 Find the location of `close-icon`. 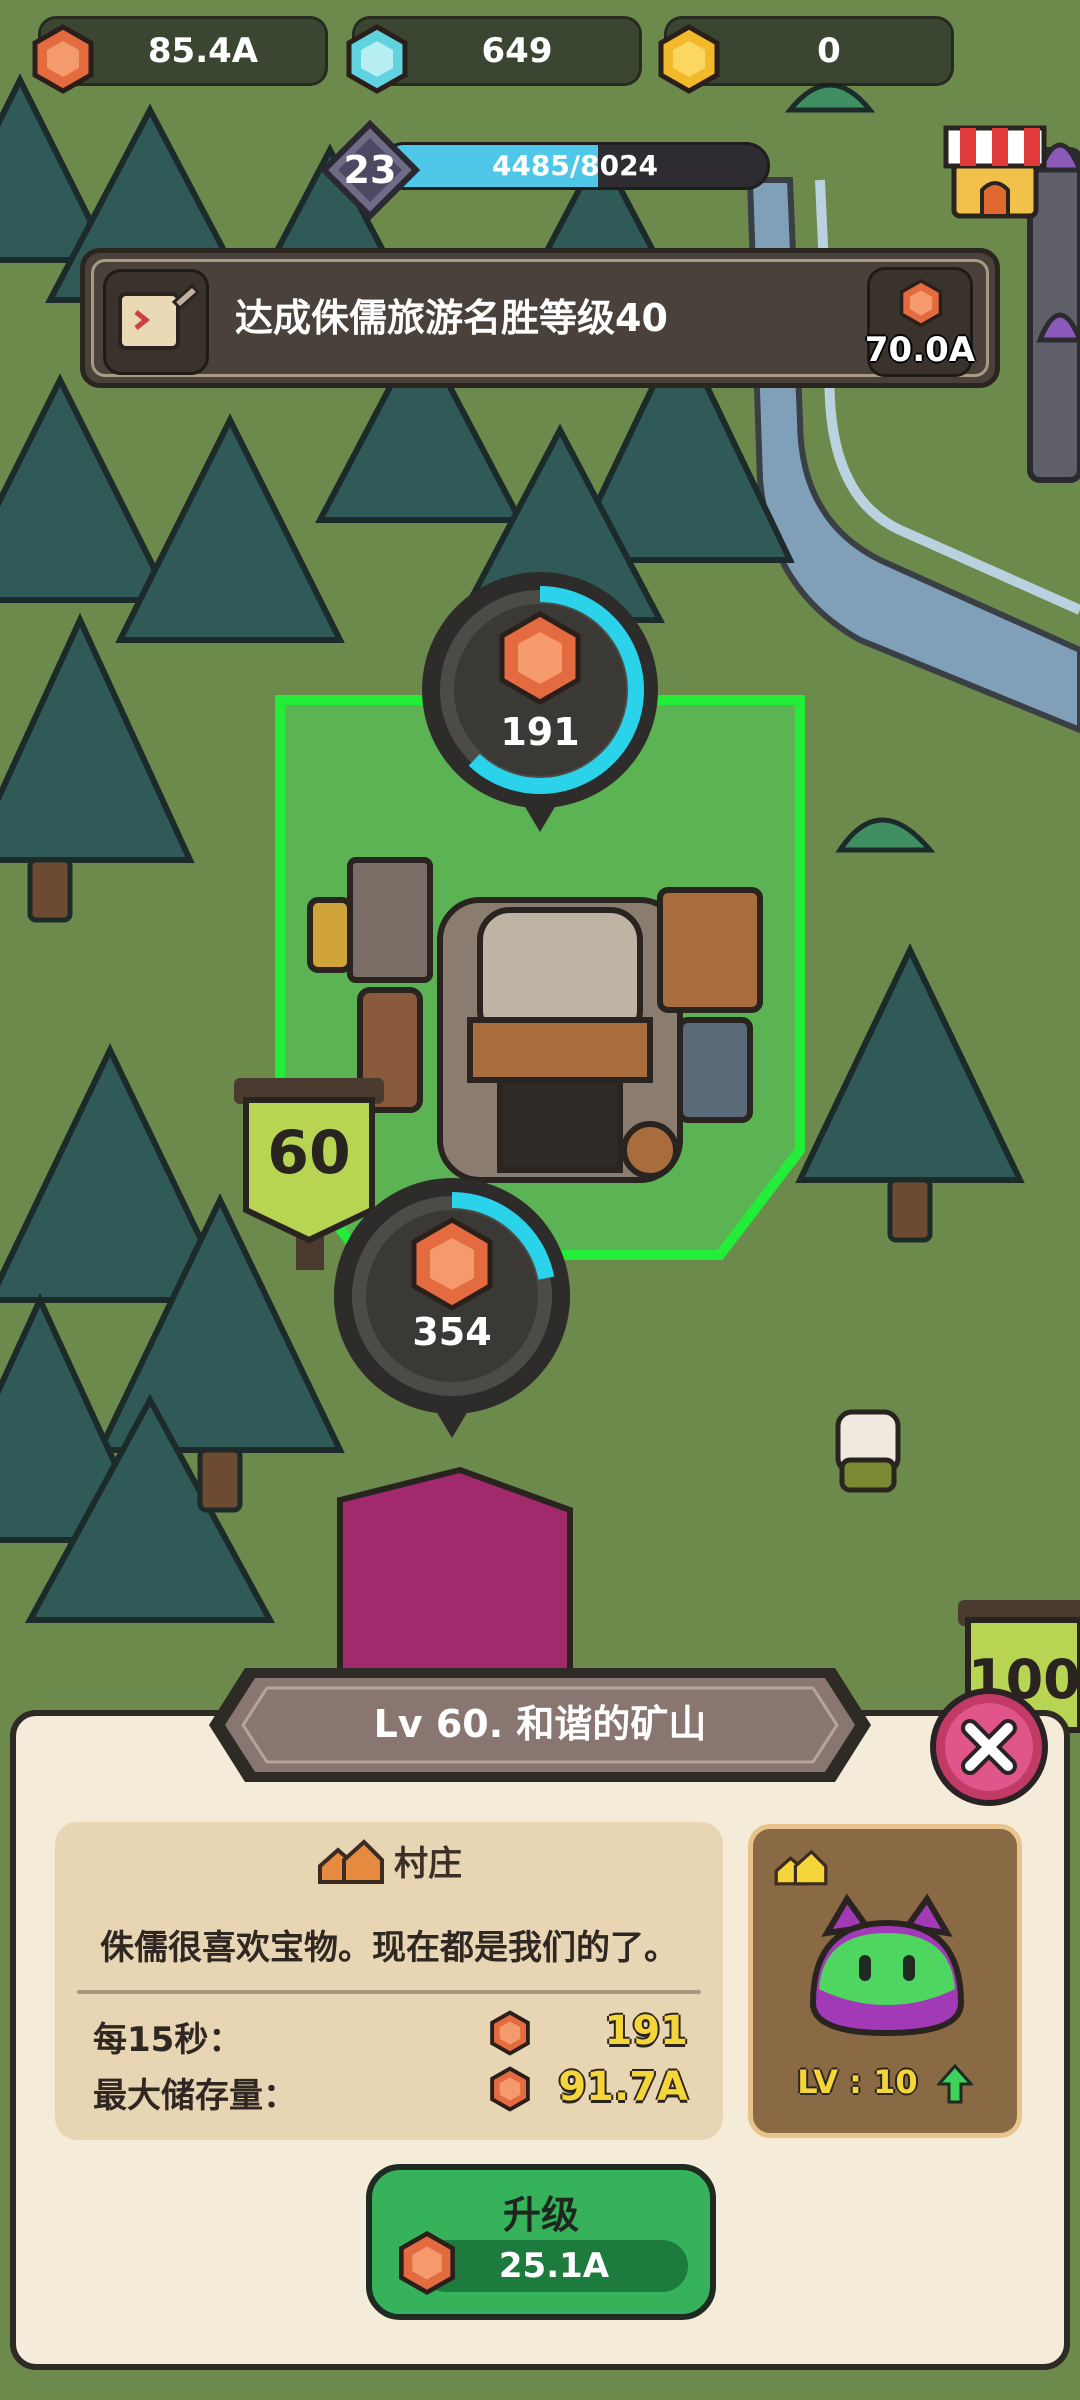

close-icon is located at coordinates (989, 1747).